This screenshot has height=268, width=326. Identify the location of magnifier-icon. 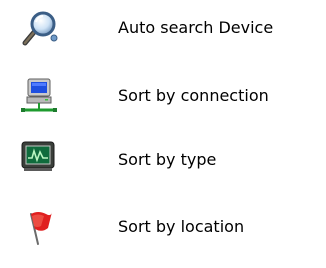
(38, 29).